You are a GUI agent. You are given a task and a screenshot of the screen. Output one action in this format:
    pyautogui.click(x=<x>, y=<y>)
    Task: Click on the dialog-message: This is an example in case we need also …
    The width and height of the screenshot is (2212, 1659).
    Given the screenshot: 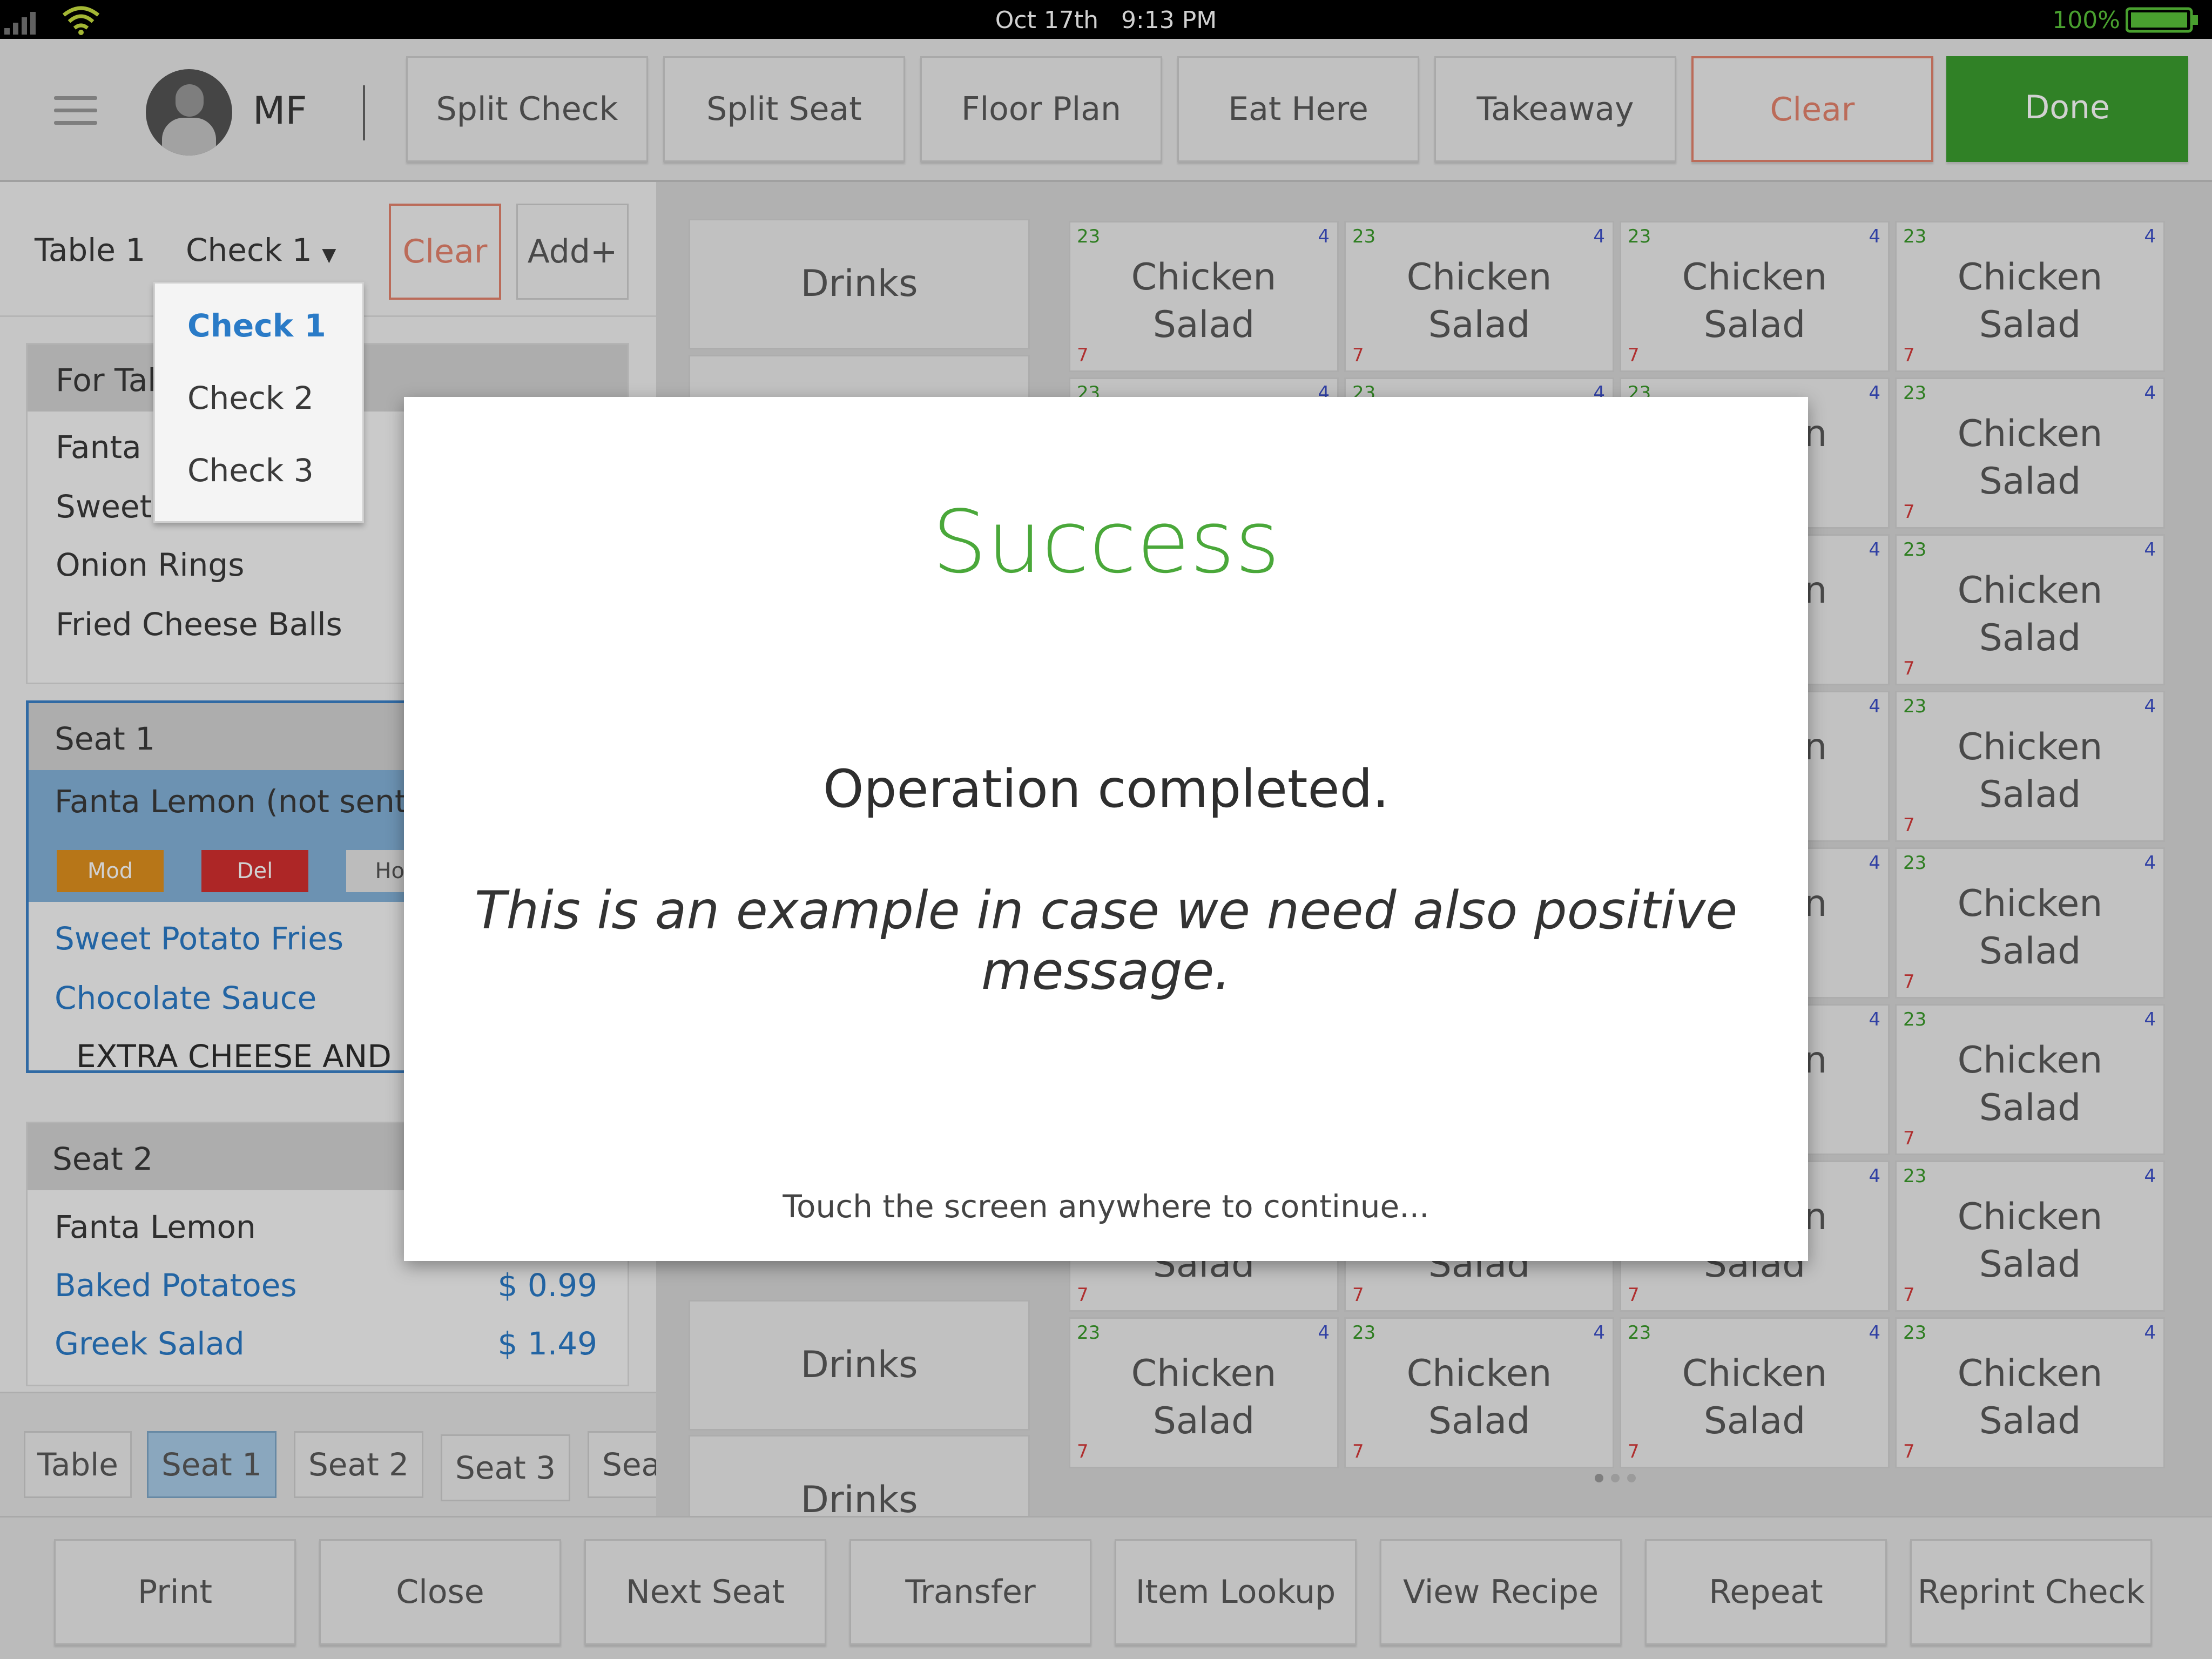 What is the action you would take?
    pyautogui.click(x=1106, y=940)
    